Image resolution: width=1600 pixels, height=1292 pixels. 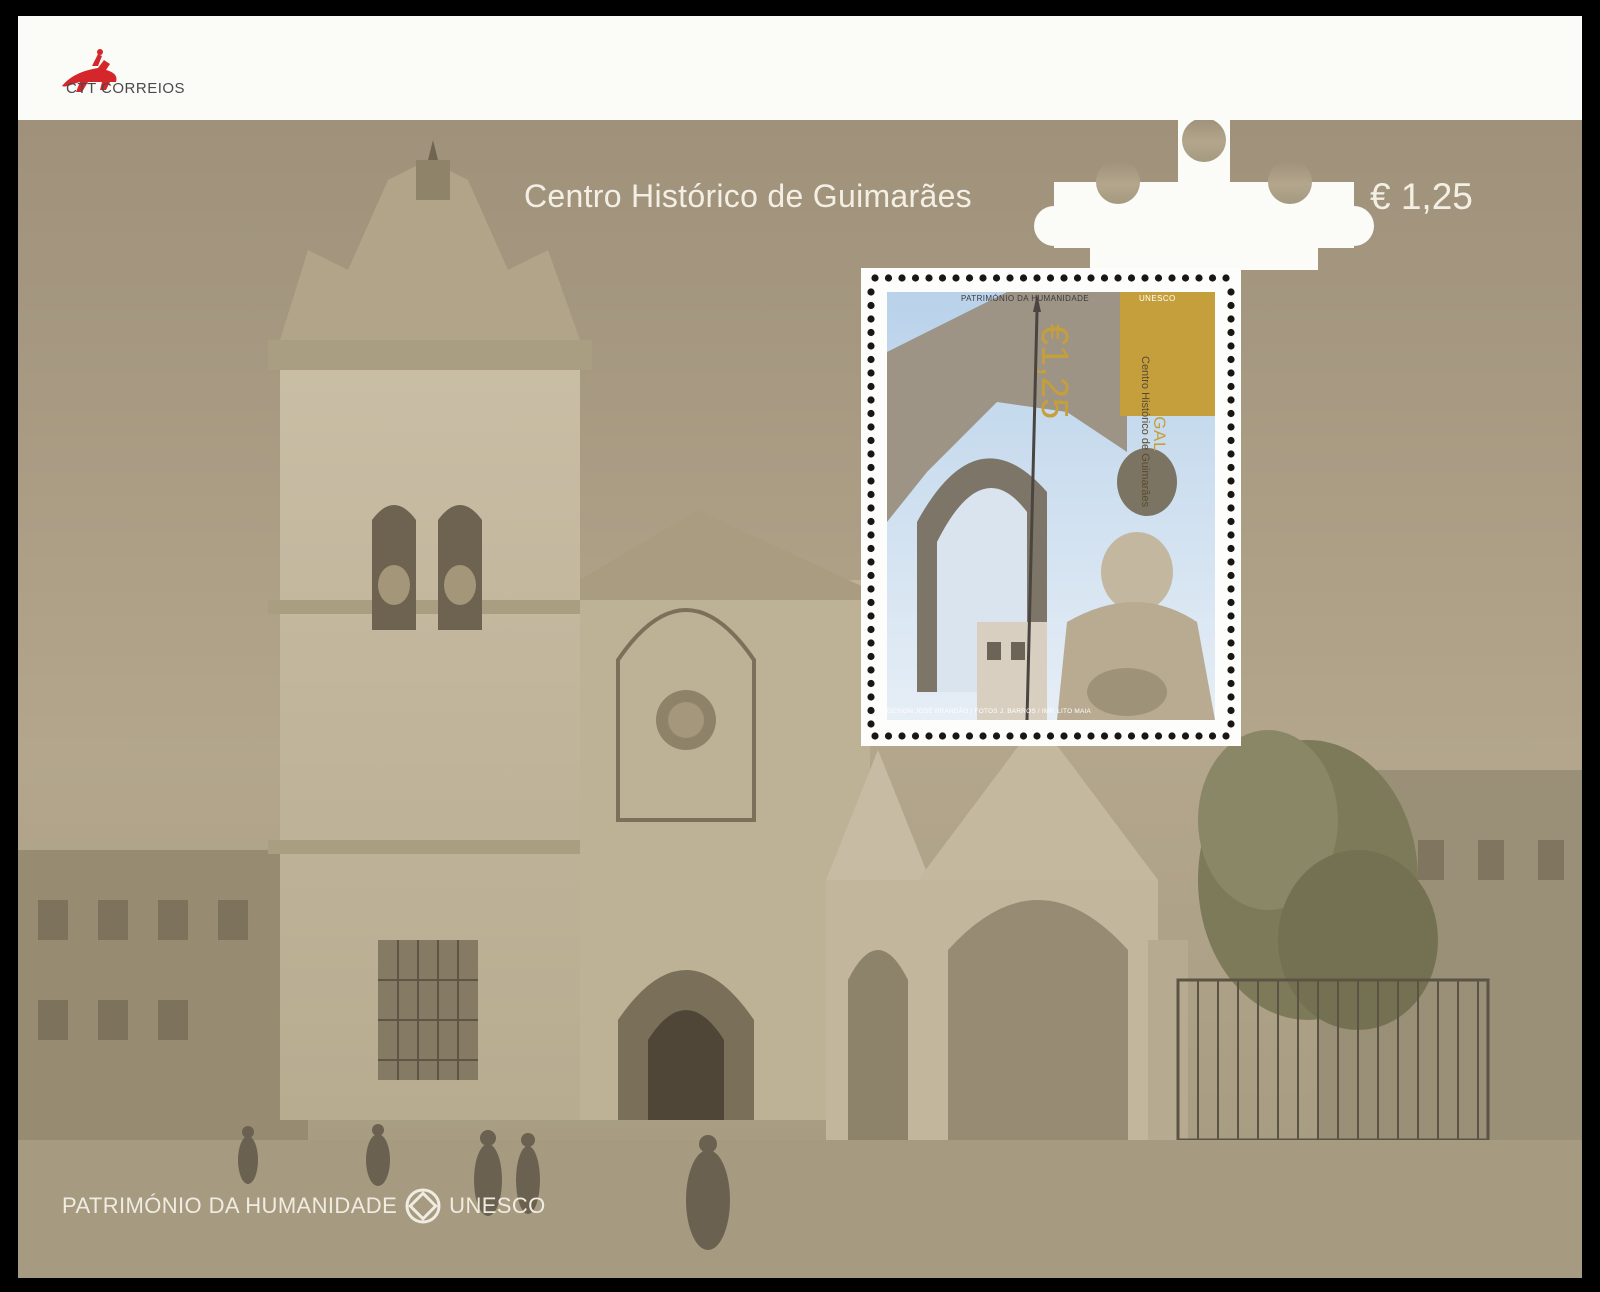 I want to click on stamp-value: €1,25, so click(x=1054, y=372).